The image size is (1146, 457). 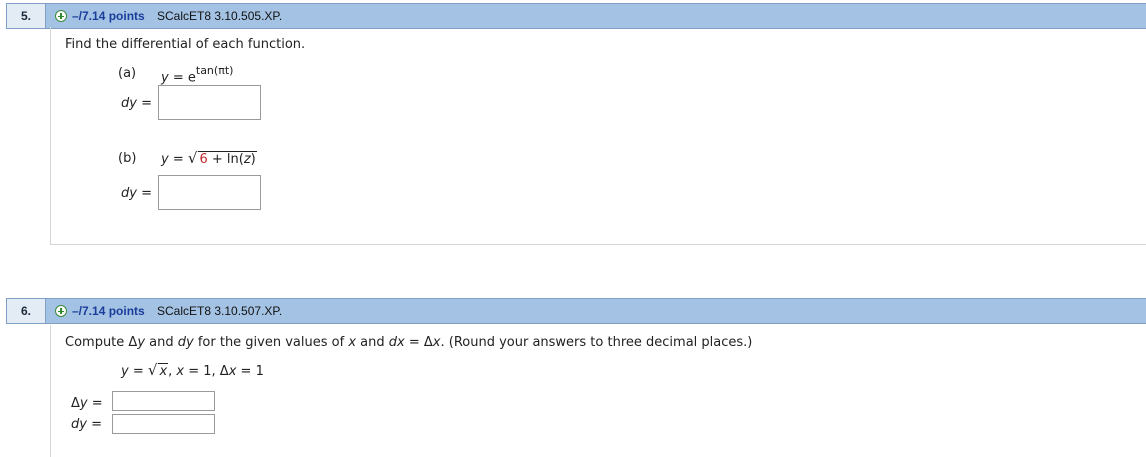 I want to click on given-equation: y = √ x, x = 1, Δx = 1, so click(x=192, y=370).